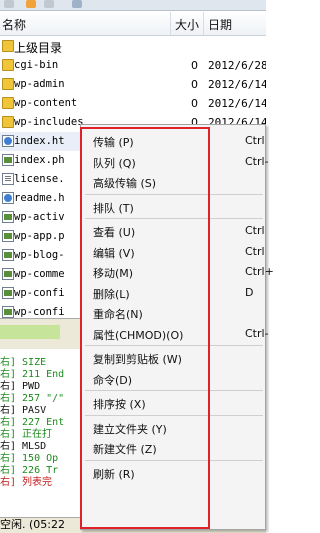 The height and width of the screenshot is (533, 320). Describe the element at coordinates (174, 252) in the screenshot. I see `menu-item: 编辑 (V) Ctrl` at that location.